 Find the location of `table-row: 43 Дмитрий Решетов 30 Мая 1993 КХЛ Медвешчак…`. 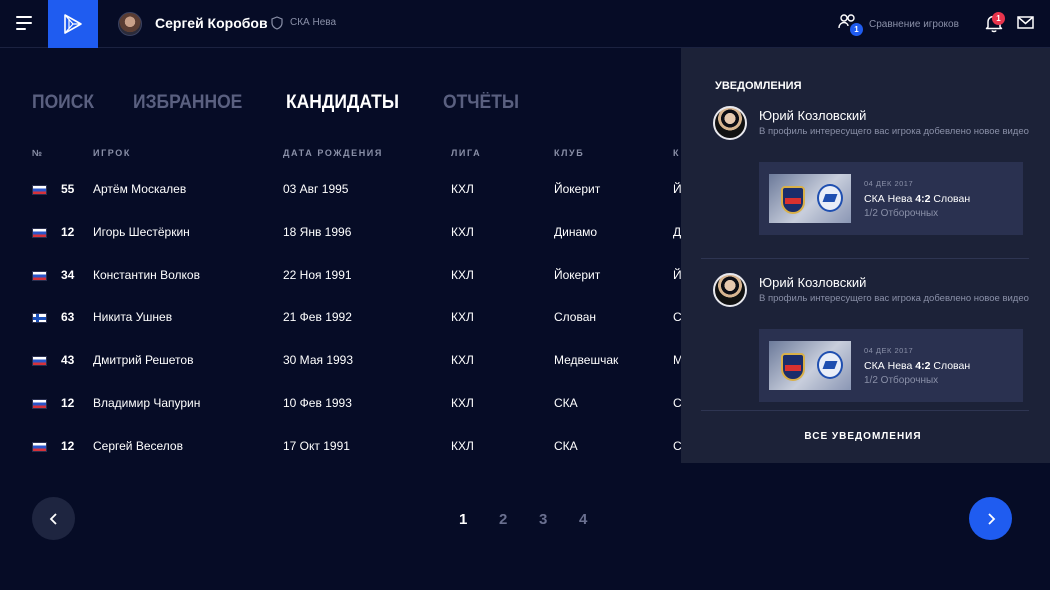

table-row: 43 Дмитрий Решетов 30 Мая 1993 КХЛ Медвешчак… is located at coordinates (345, 374).